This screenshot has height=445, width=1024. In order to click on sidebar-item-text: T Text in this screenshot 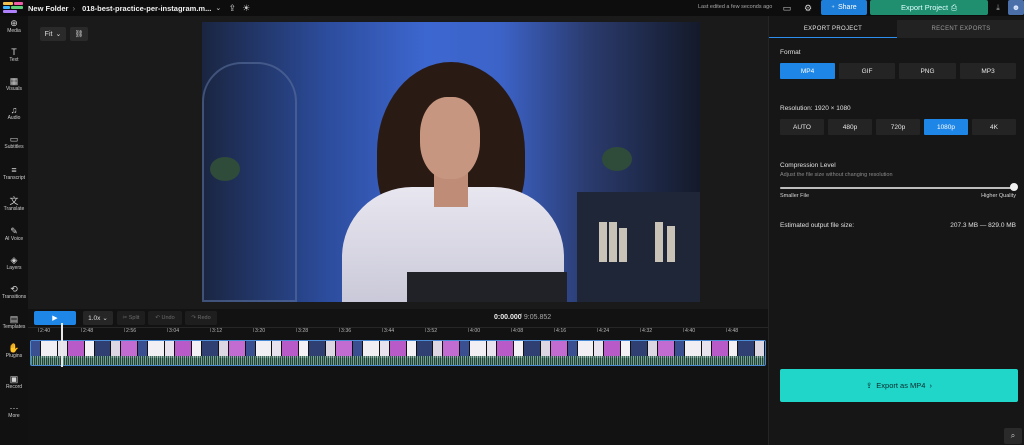, I will do `click(14, 55)`.